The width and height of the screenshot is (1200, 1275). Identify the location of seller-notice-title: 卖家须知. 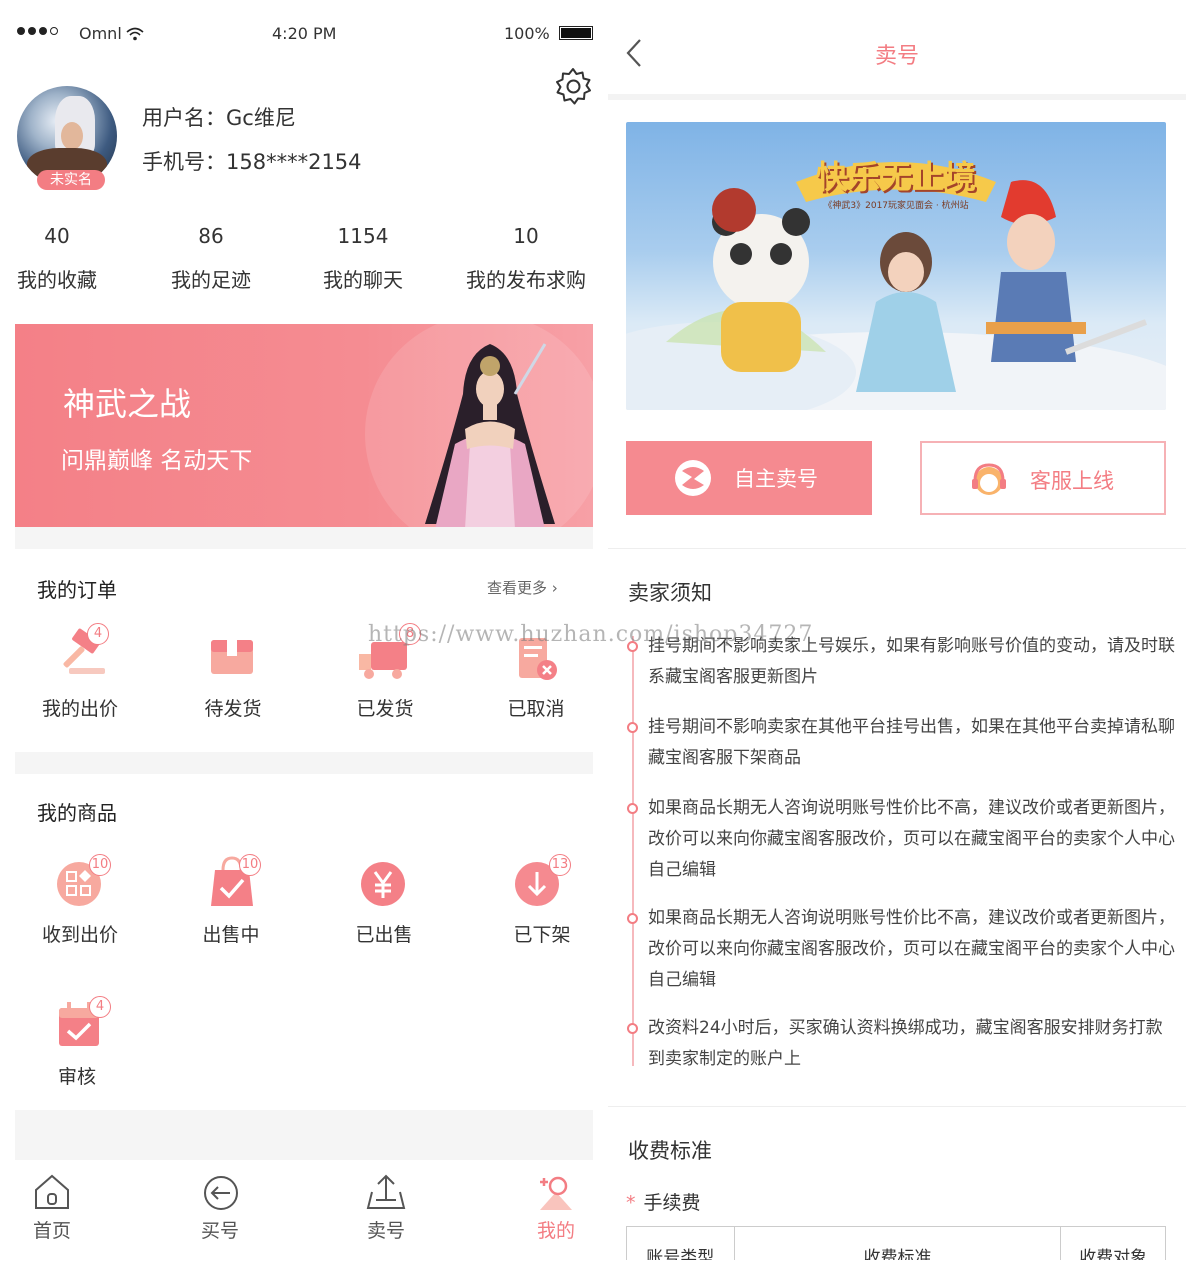
(670, 593).